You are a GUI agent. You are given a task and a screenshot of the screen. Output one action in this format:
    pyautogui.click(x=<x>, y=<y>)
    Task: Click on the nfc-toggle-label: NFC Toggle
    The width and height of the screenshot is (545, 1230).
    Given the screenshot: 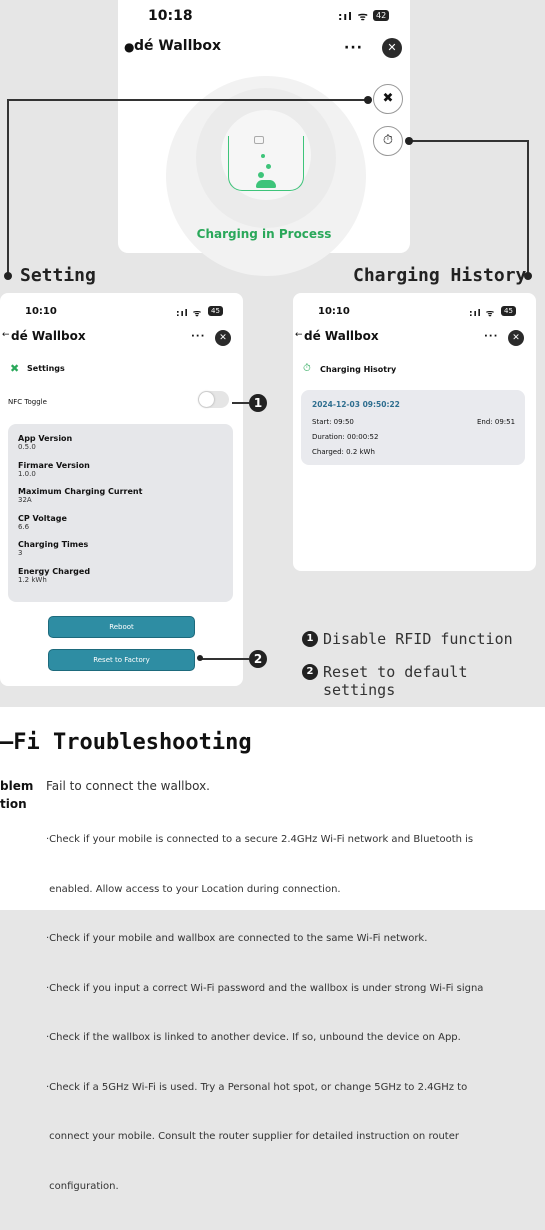 What is the action you would take?
    pyautogui.click(x=27, y=402)
    